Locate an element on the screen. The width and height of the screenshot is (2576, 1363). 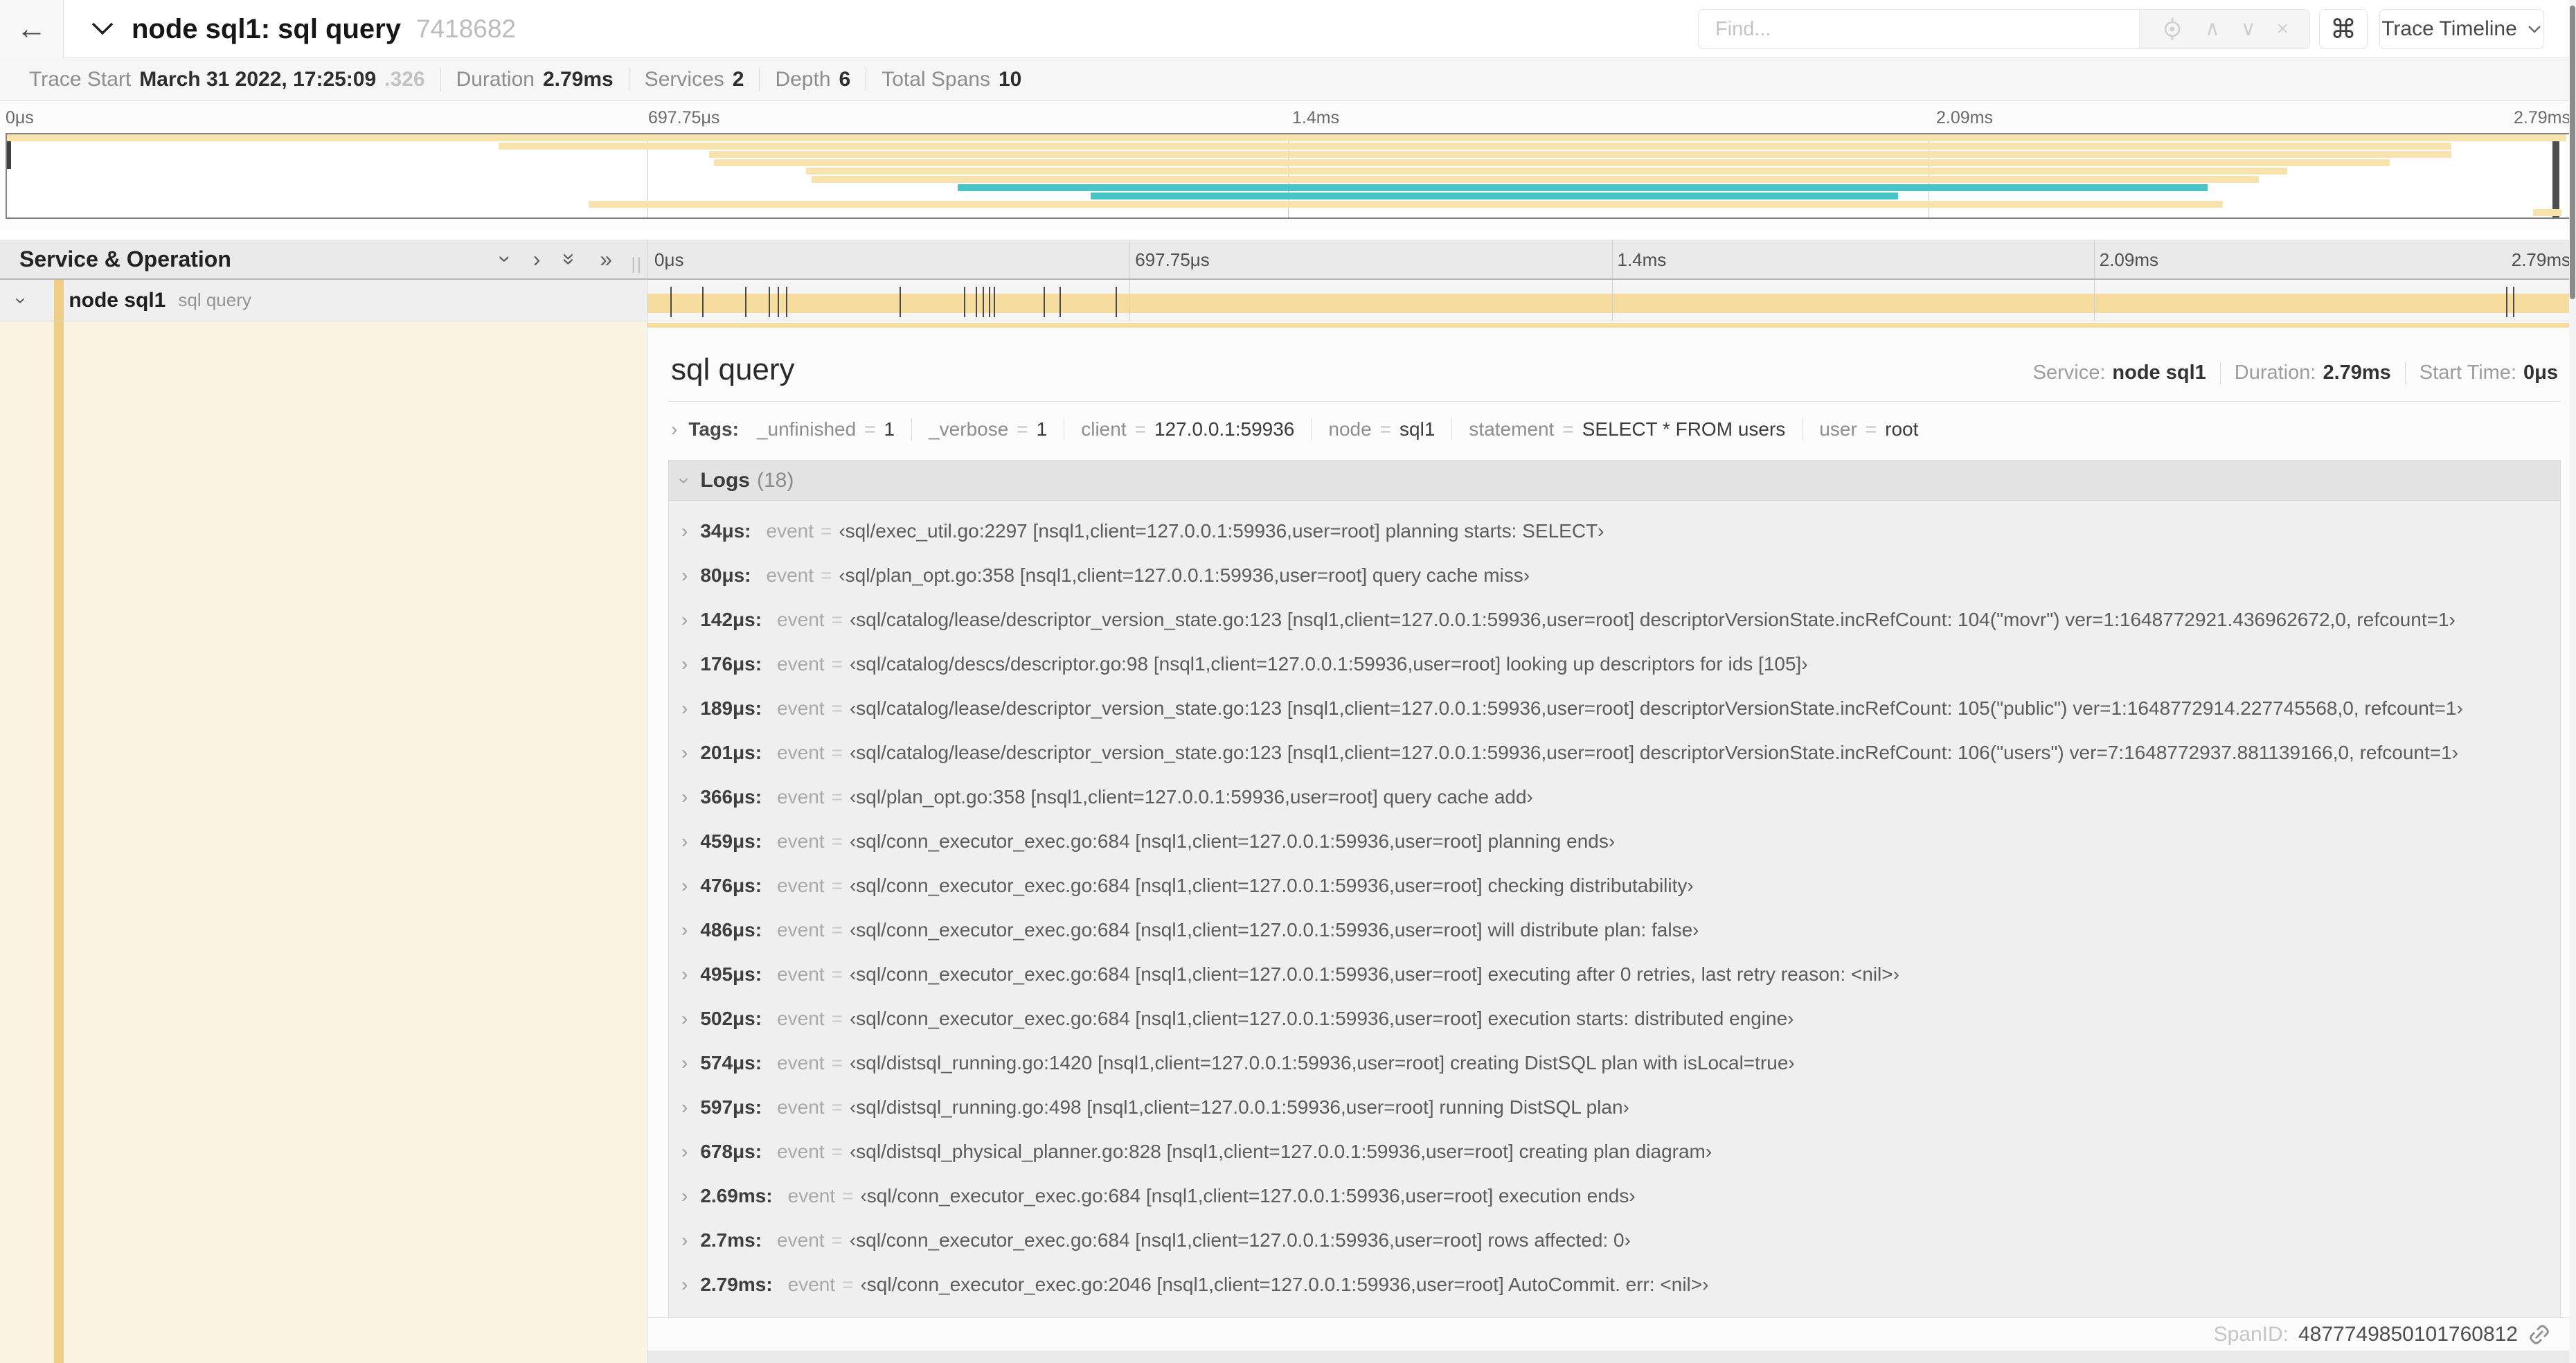
summary-item: Services 2 is located at coordinates (694, 79).